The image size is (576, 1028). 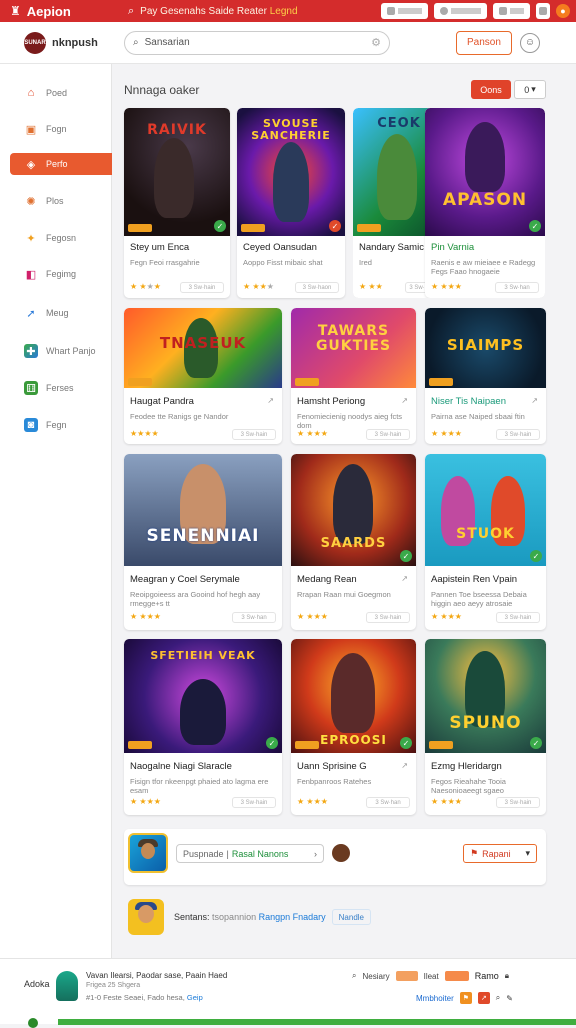 What do you see at coordinates (485, 348) in the screenshot?
I see `game-art: SIAIMPS` at bounding box center [485, 348].